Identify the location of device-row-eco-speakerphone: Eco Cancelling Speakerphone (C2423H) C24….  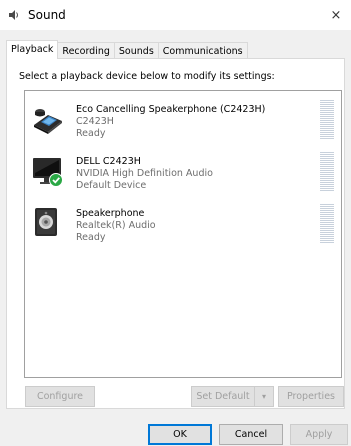
(183, 119).